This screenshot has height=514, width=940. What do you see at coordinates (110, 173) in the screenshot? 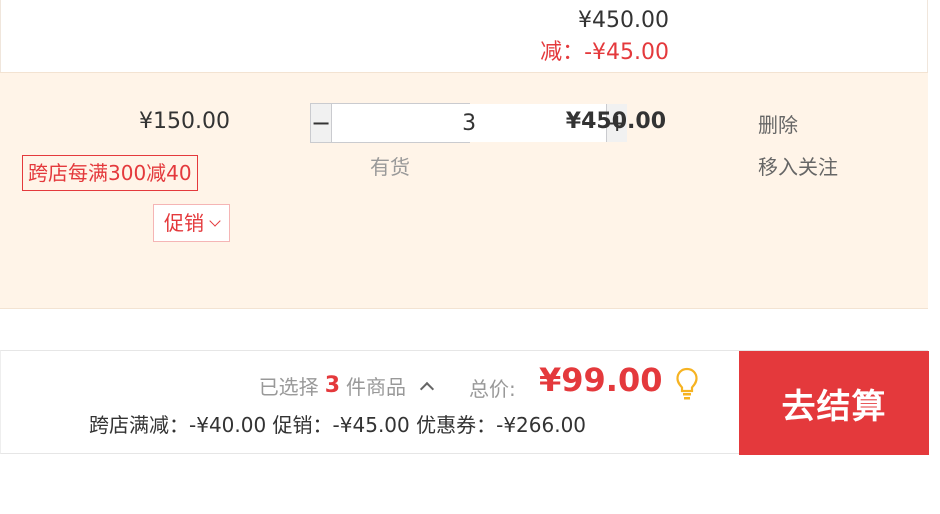
I see `cross-store-promo-tag: 跨店每满300减40` at bounding box center [110, 173].